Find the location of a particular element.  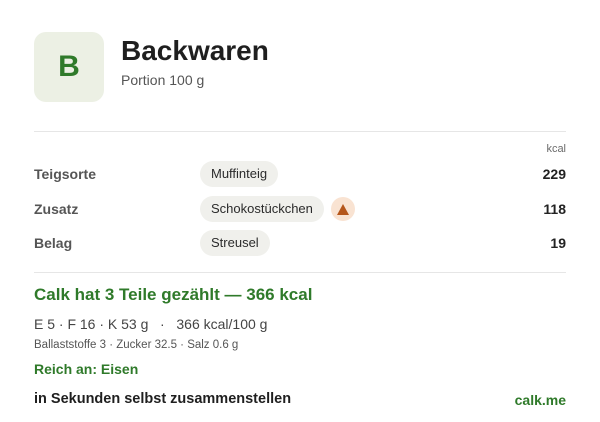

row-kcal: 118 is located at coordinates (554, 209).